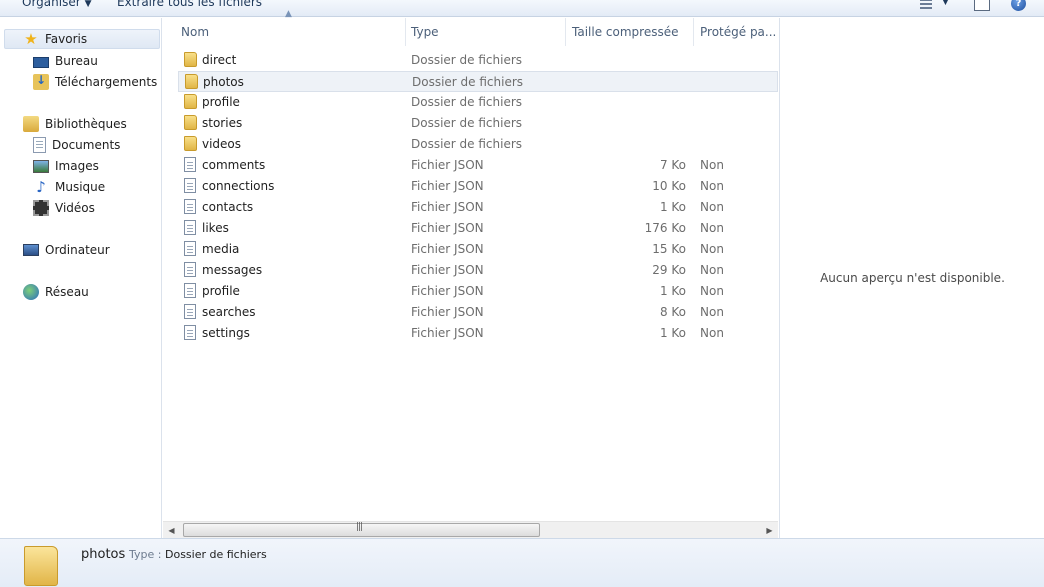  What do you see at coordinates (222, 144) in the screenshot?
I see `file-name: videos` at bounding box center [222, 144].